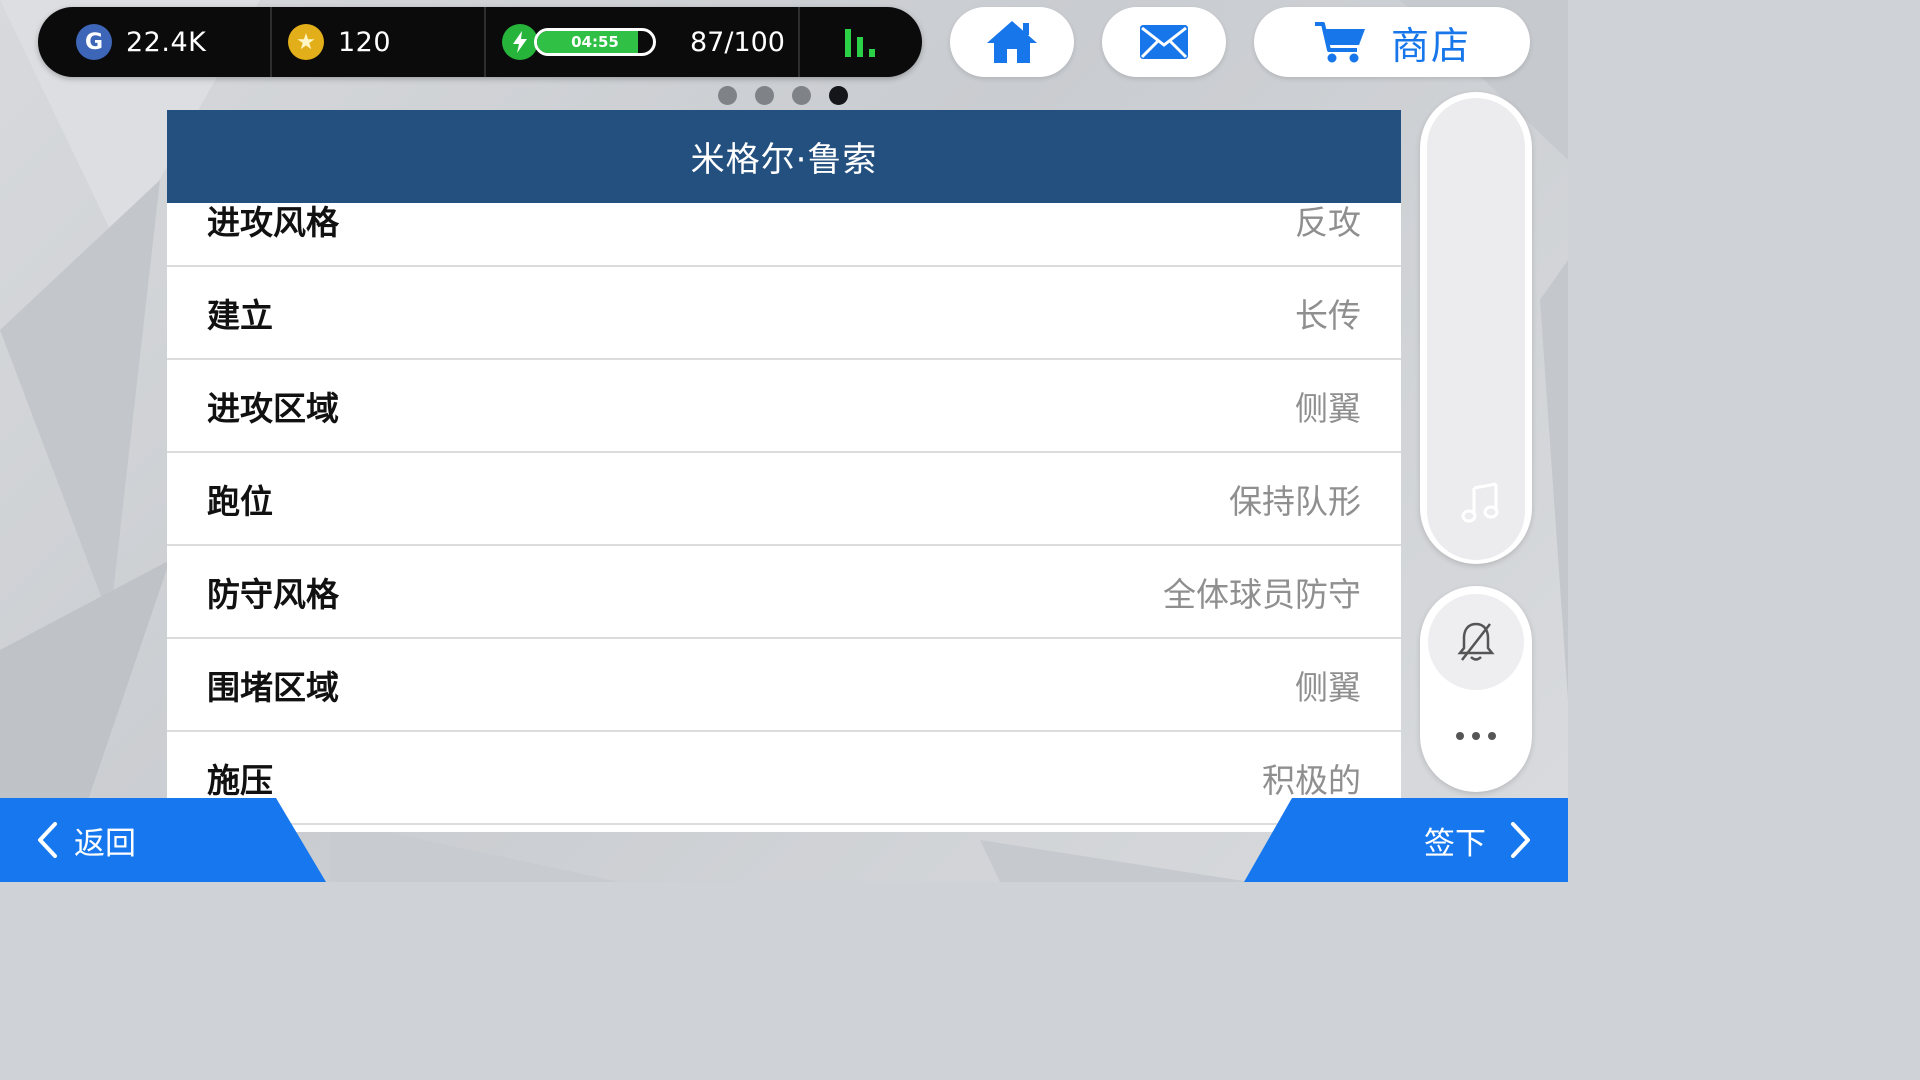  I want to click on chevron-right-icon, so click(1520, 840).